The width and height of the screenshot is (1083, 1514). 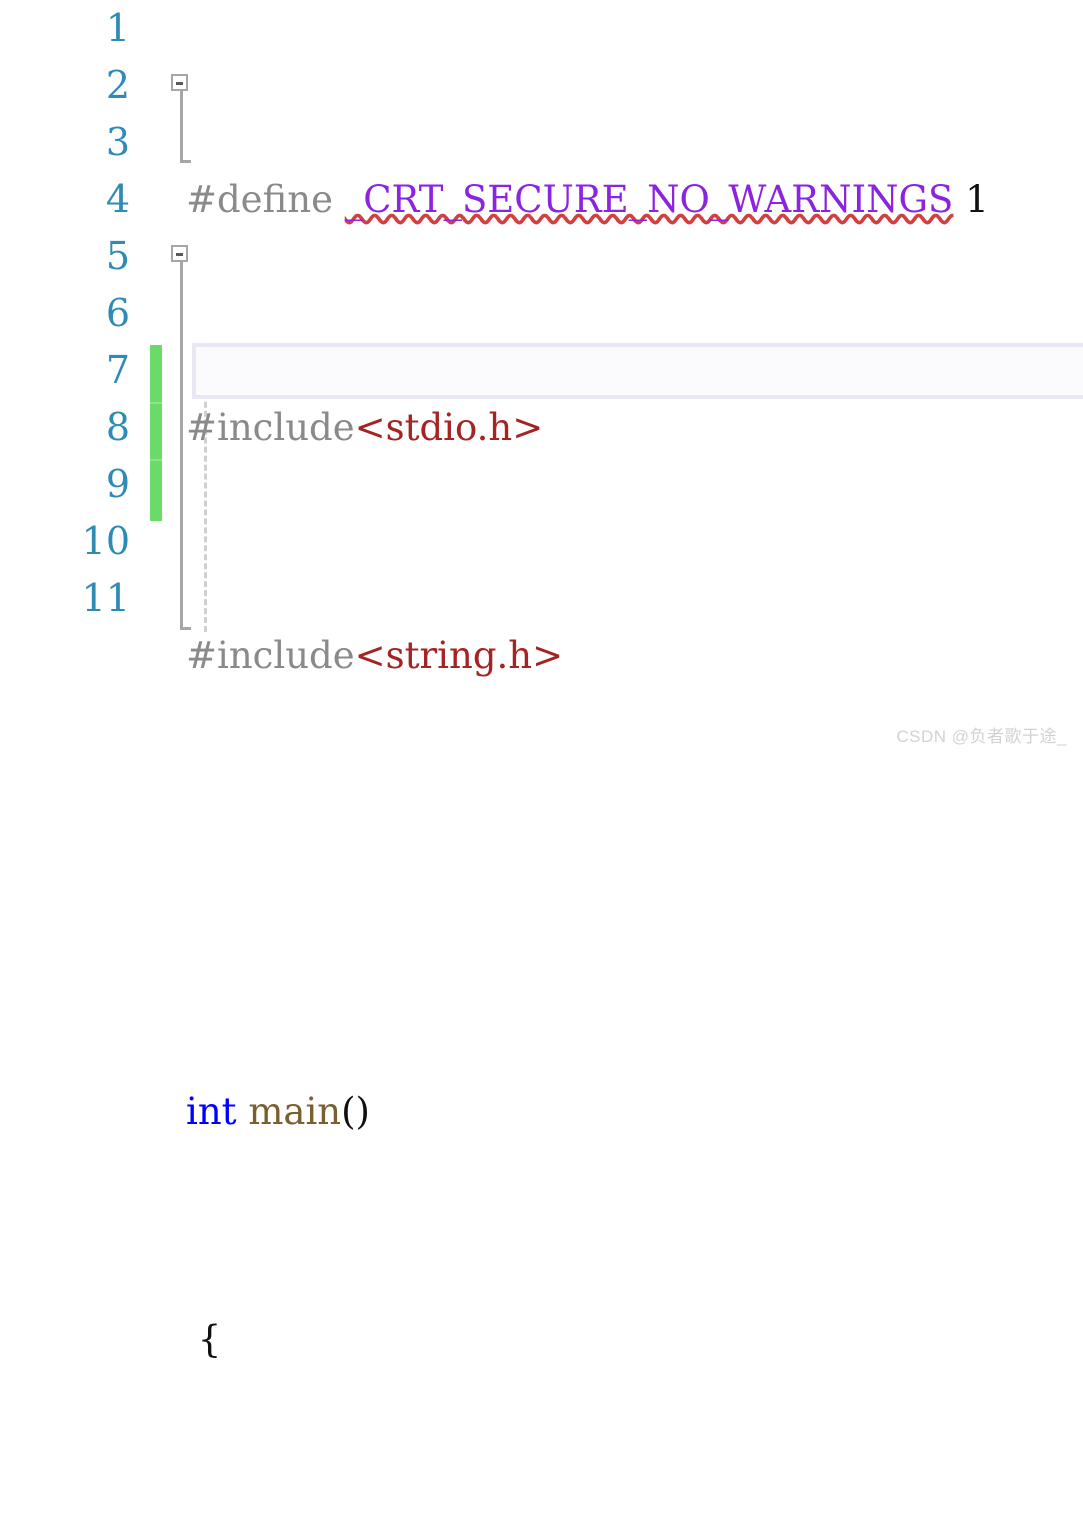 I want to click on token-macro-name: _CRT_SECURE_NO_WARNINGS, so click(x=649, y=199).